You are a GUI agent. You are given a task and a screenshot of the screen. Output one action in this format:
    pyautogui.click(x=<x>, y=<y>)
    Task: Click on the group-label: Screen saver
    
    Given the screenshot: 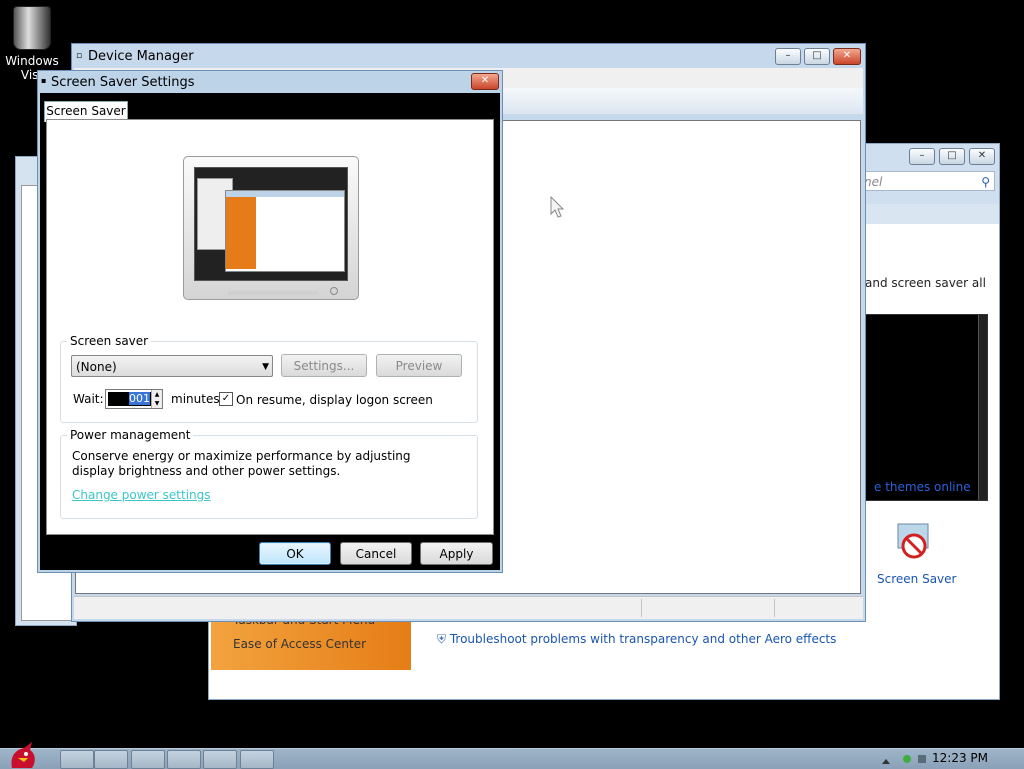 What is the action you would take?
    pyautogui.click(x=109, y=341)
    